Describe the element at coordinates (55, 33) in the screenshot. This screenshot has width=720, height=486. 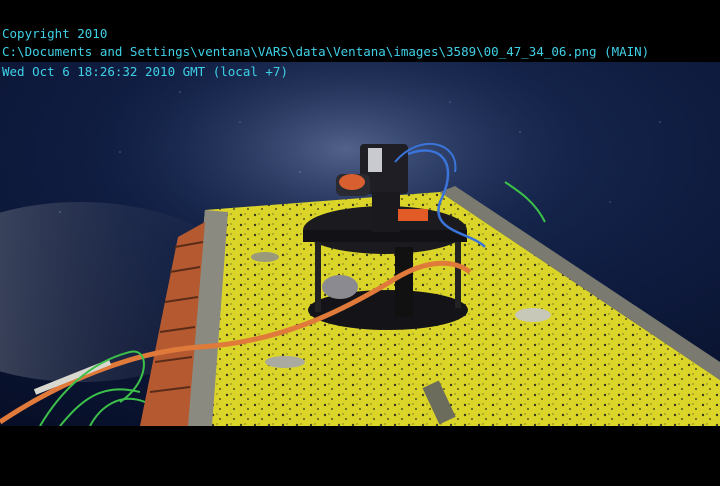
I see `copyright-text: Copyright 2010` at that location.